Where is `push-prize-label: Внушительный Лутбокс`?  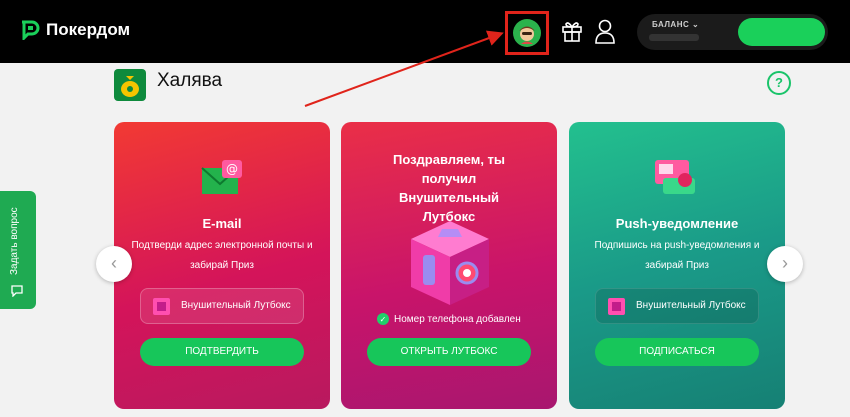
push-prize-label: Внушительный Лутбокс is located at coordinates (691, 305).